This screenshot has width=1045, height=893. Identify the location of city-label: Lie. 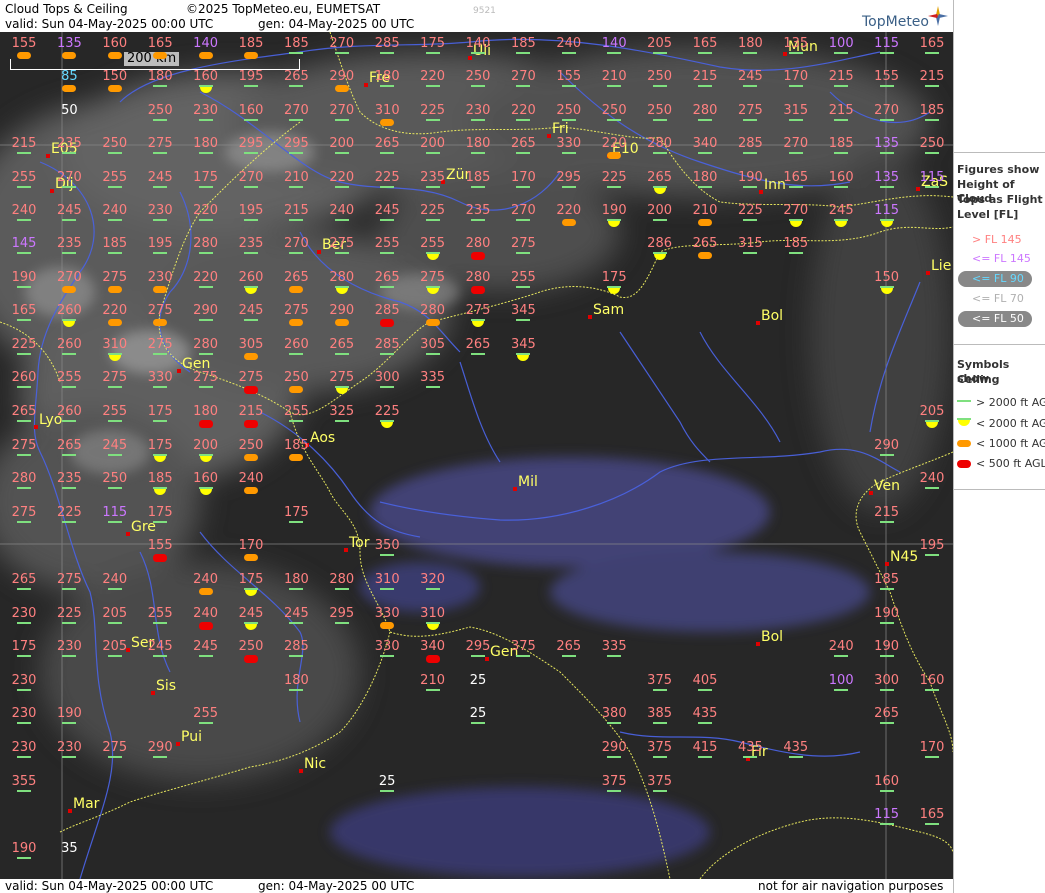
(941, 266).